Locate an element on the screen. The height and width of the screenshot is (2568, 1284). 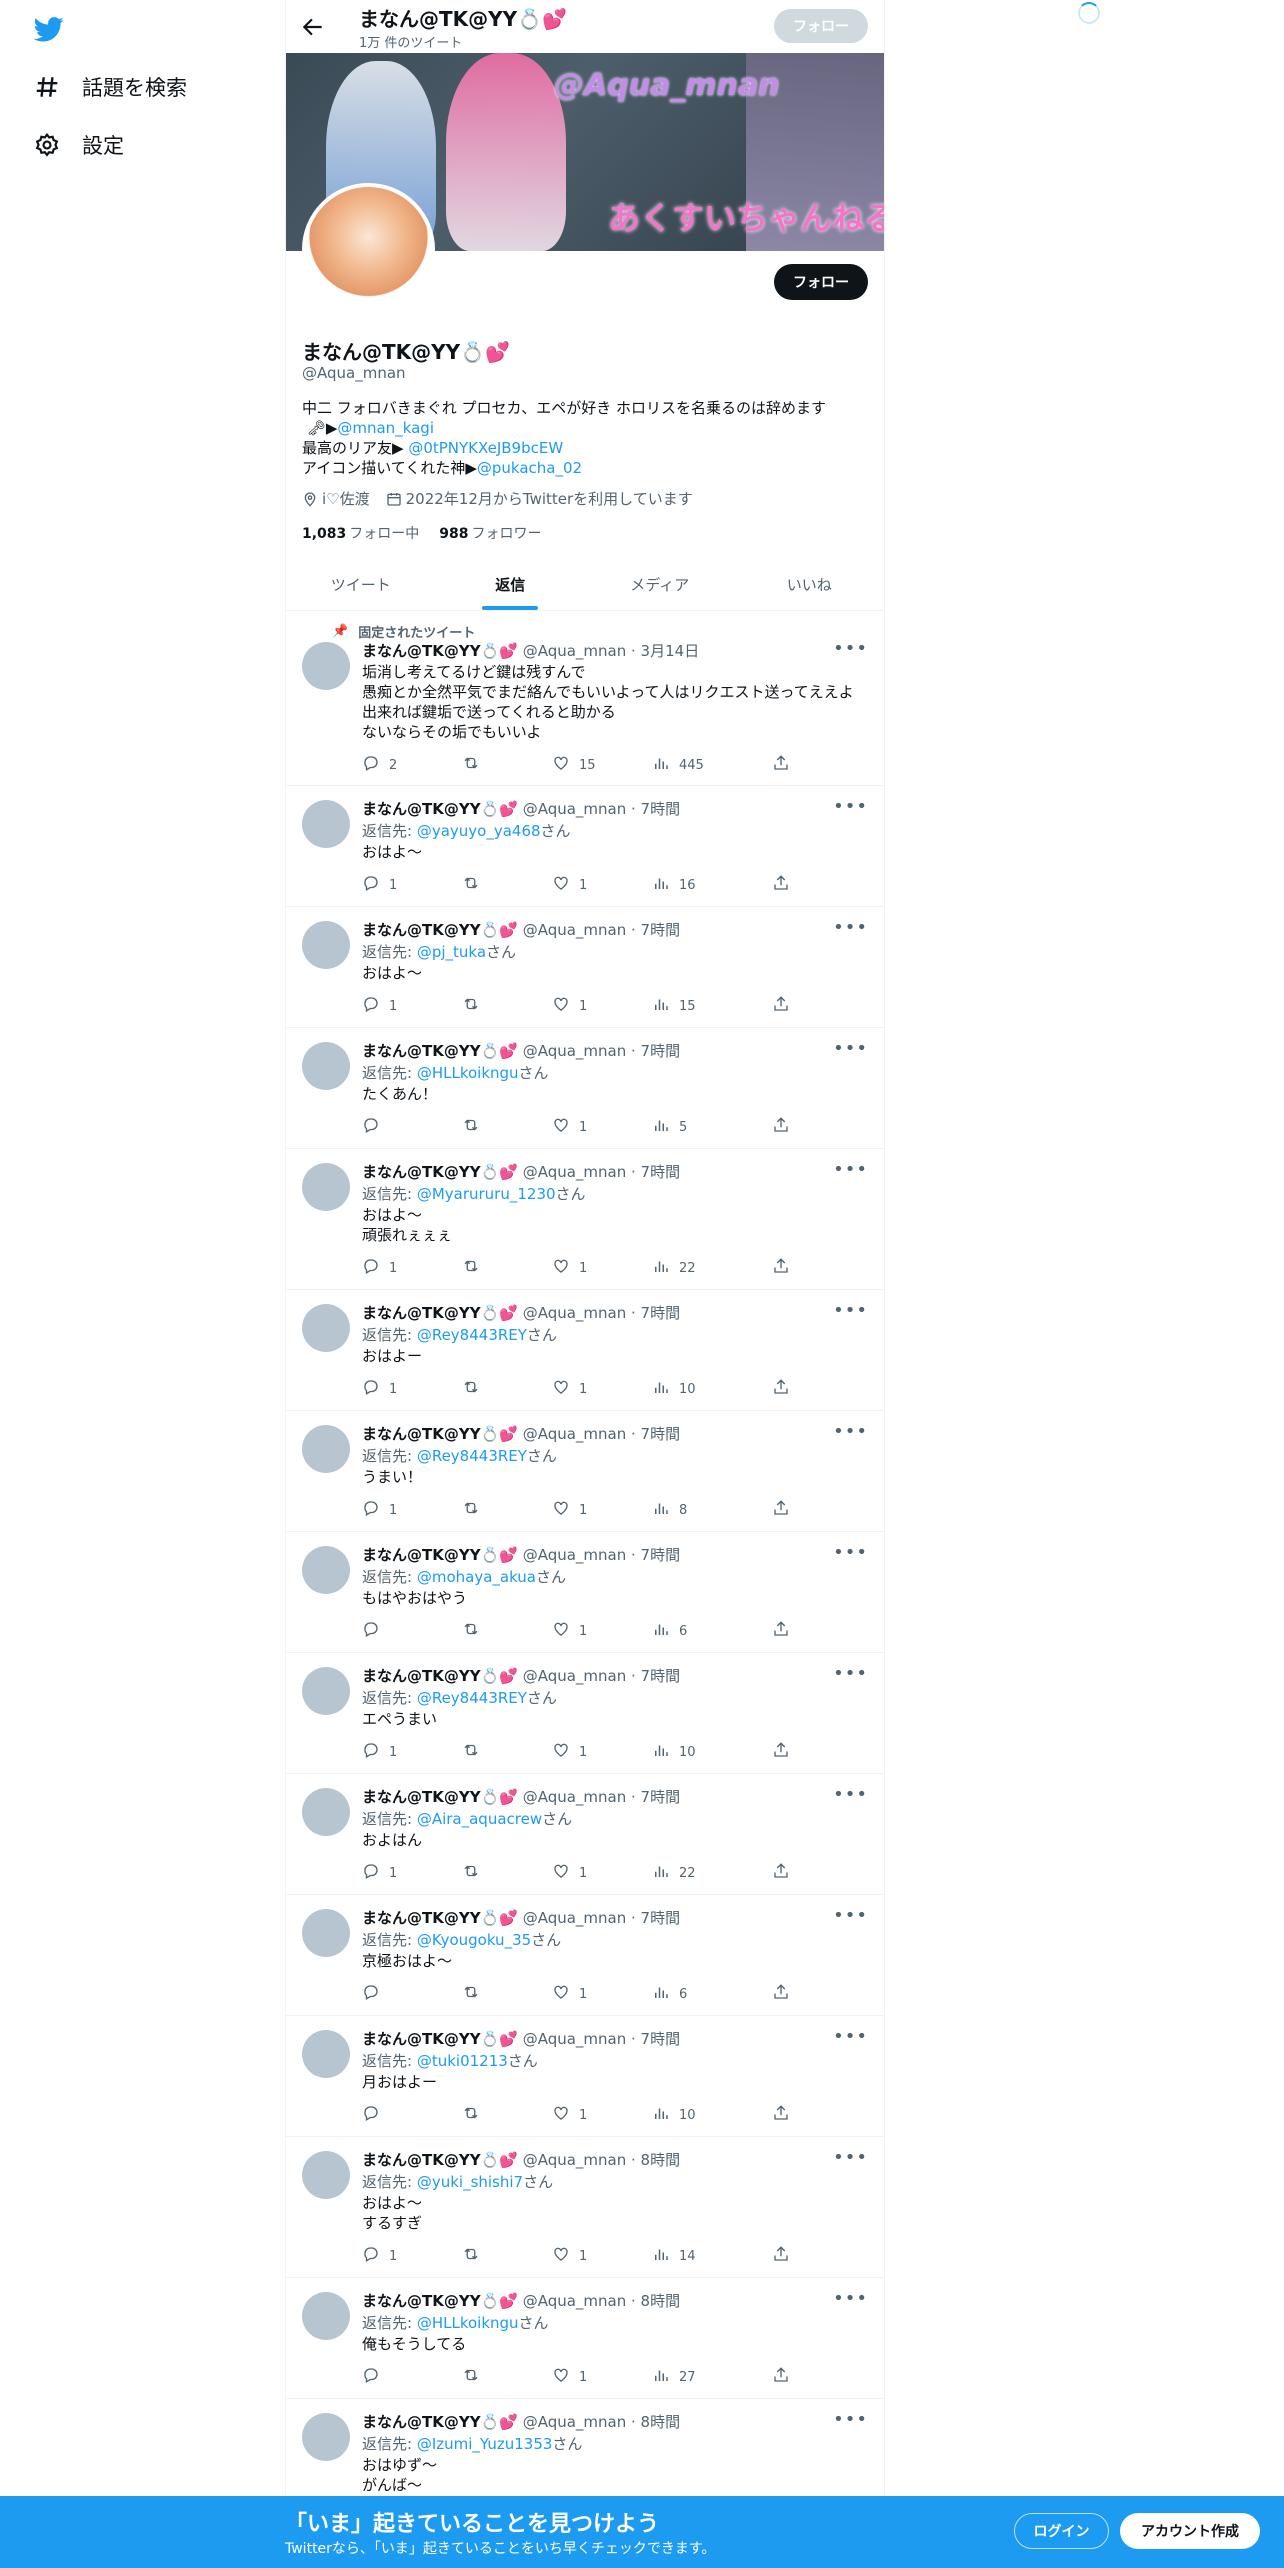
bio-mention-link: @mnan_kagi is located at coordinates (385, 428).